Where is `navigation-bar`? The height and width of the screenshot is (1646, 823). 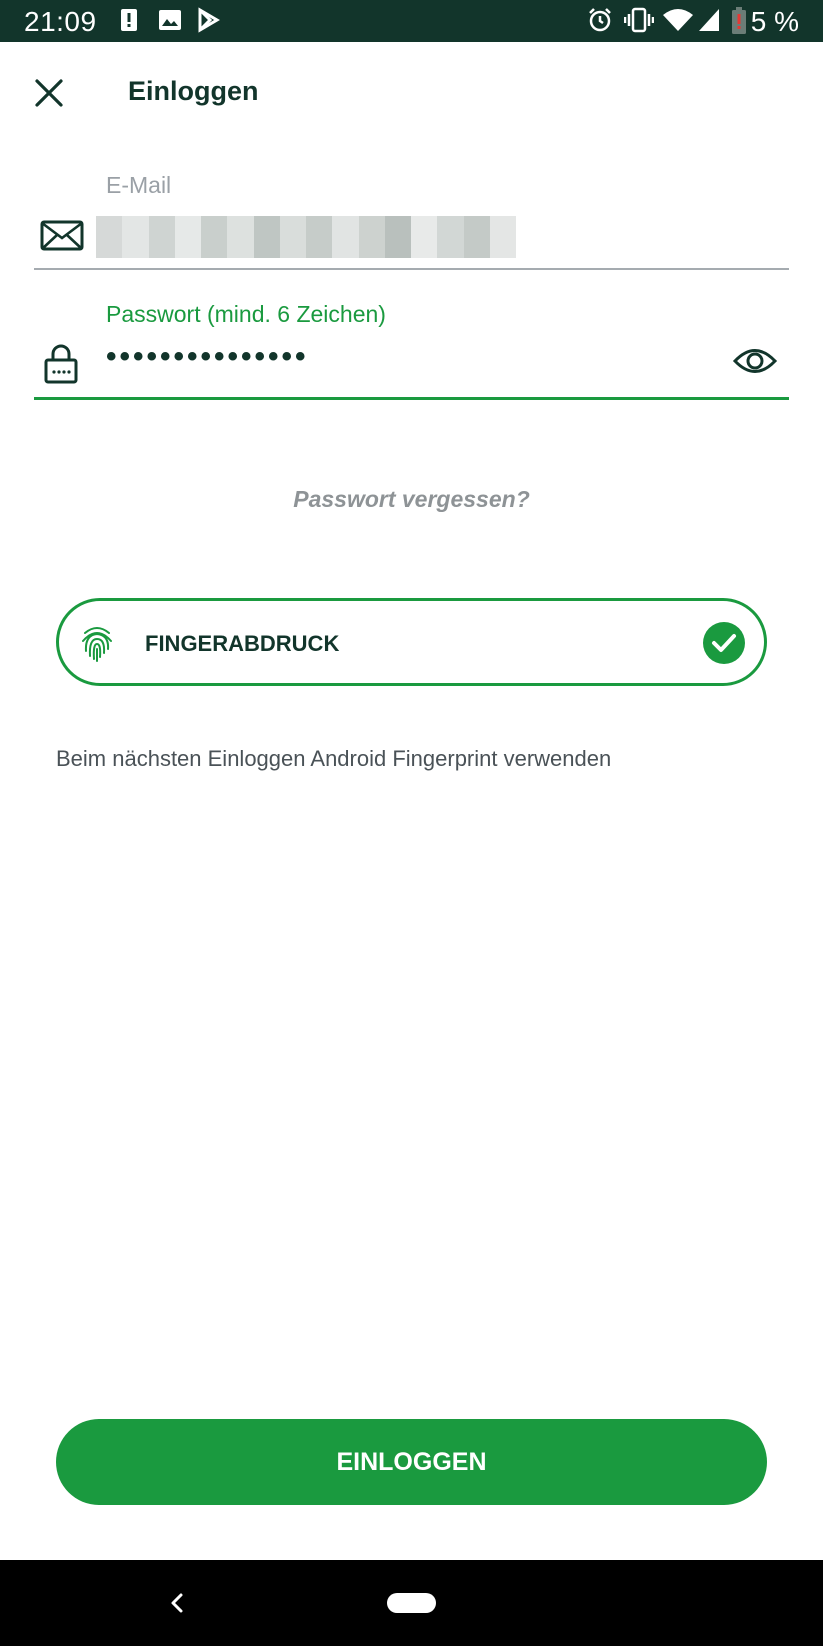 navigation-bar is located at coordinates (411, 1603).